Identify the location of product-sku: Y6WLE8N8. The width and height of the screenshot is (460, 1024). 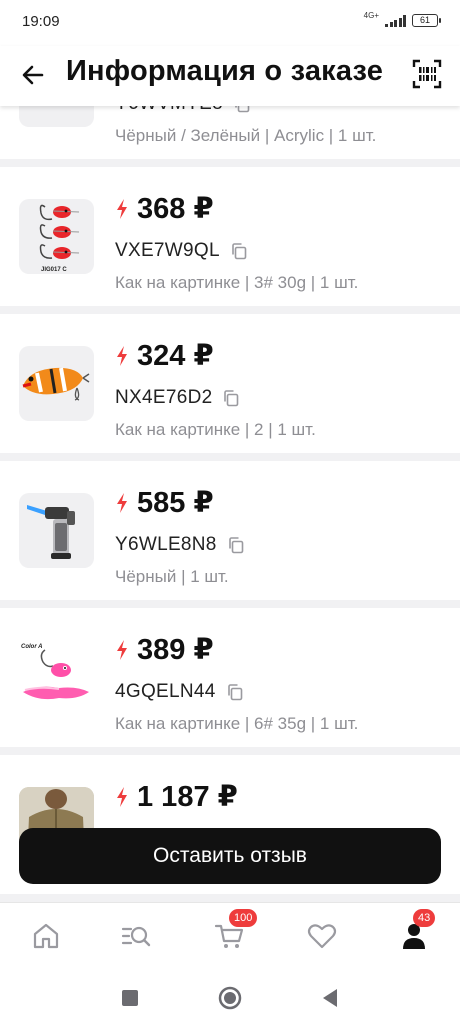
(166, 544).